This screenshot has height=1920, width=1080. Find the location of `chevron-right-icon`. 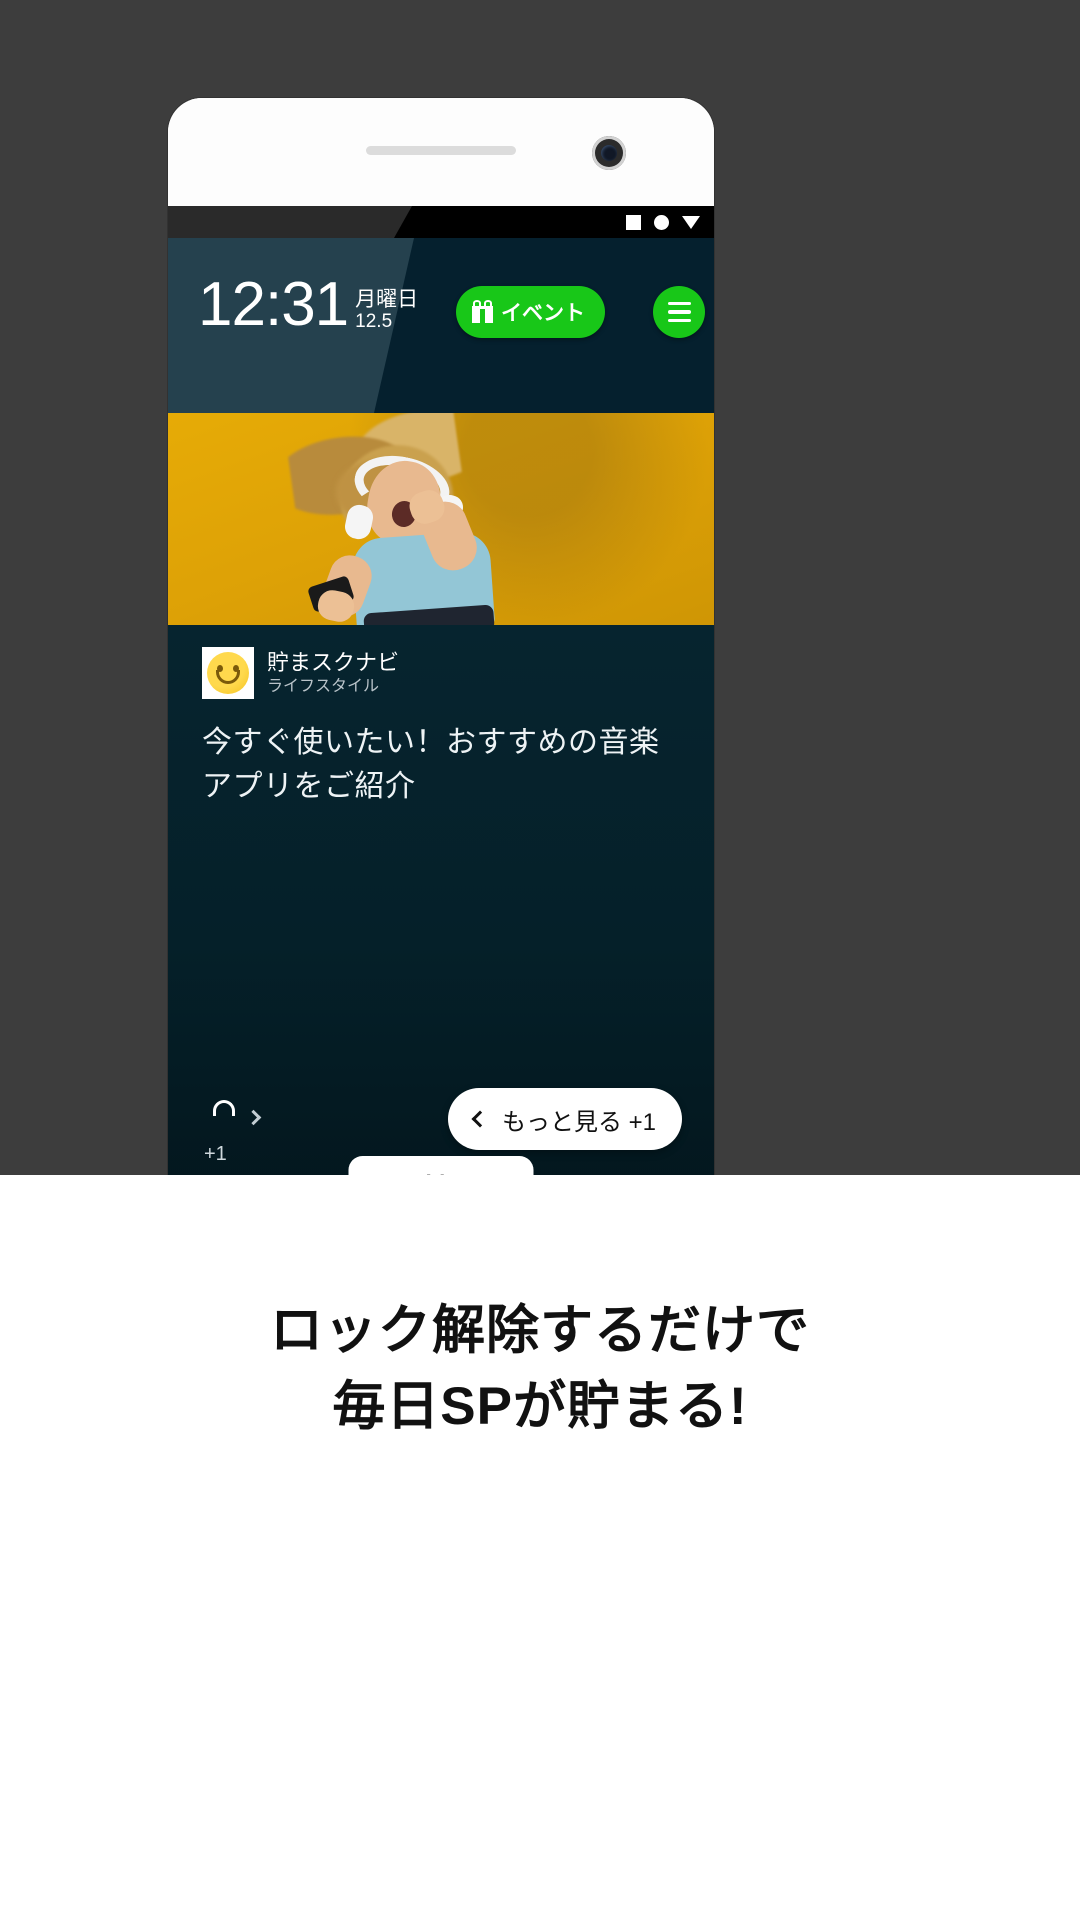

chevron-right-icon is located at coordinates (253, 1117).